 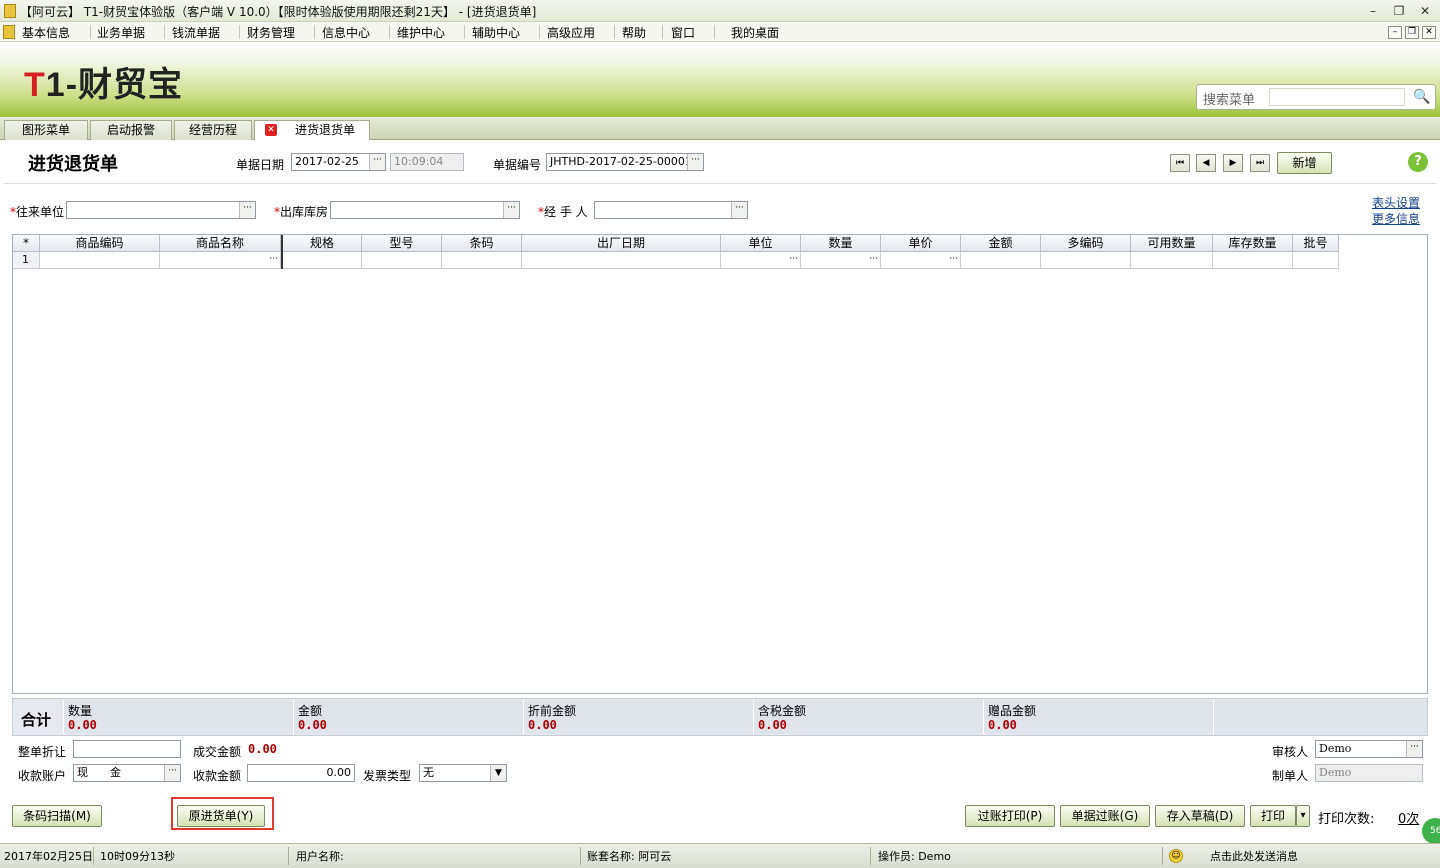 What do you see at coordinates (301, 773) in the screenshot?
I see `receive-amount-input: 0.00` at bounding box center [301, 773].